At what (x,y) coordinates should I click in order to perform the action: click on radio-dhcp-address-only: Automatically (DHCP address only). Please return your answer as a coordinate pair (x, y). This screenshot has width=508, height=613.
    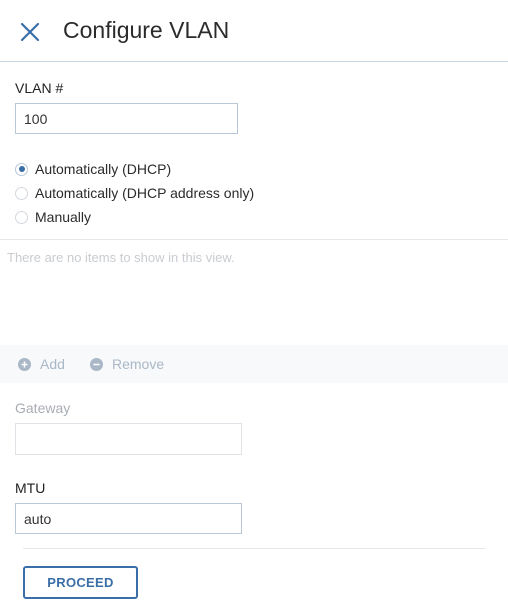
    Looking at the image, I should click on (134, 193).